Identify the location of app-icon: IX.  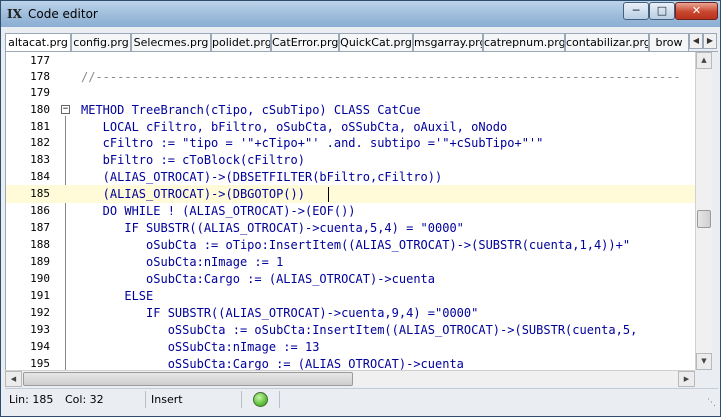
(14, 14).